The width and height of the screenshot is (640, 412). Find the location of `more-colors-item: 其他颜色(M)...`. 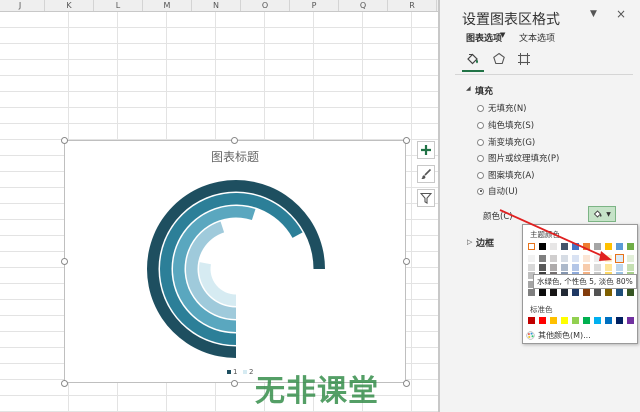

more-colors-item: 其他颜色(M)... is located at coordinates (558, 335).